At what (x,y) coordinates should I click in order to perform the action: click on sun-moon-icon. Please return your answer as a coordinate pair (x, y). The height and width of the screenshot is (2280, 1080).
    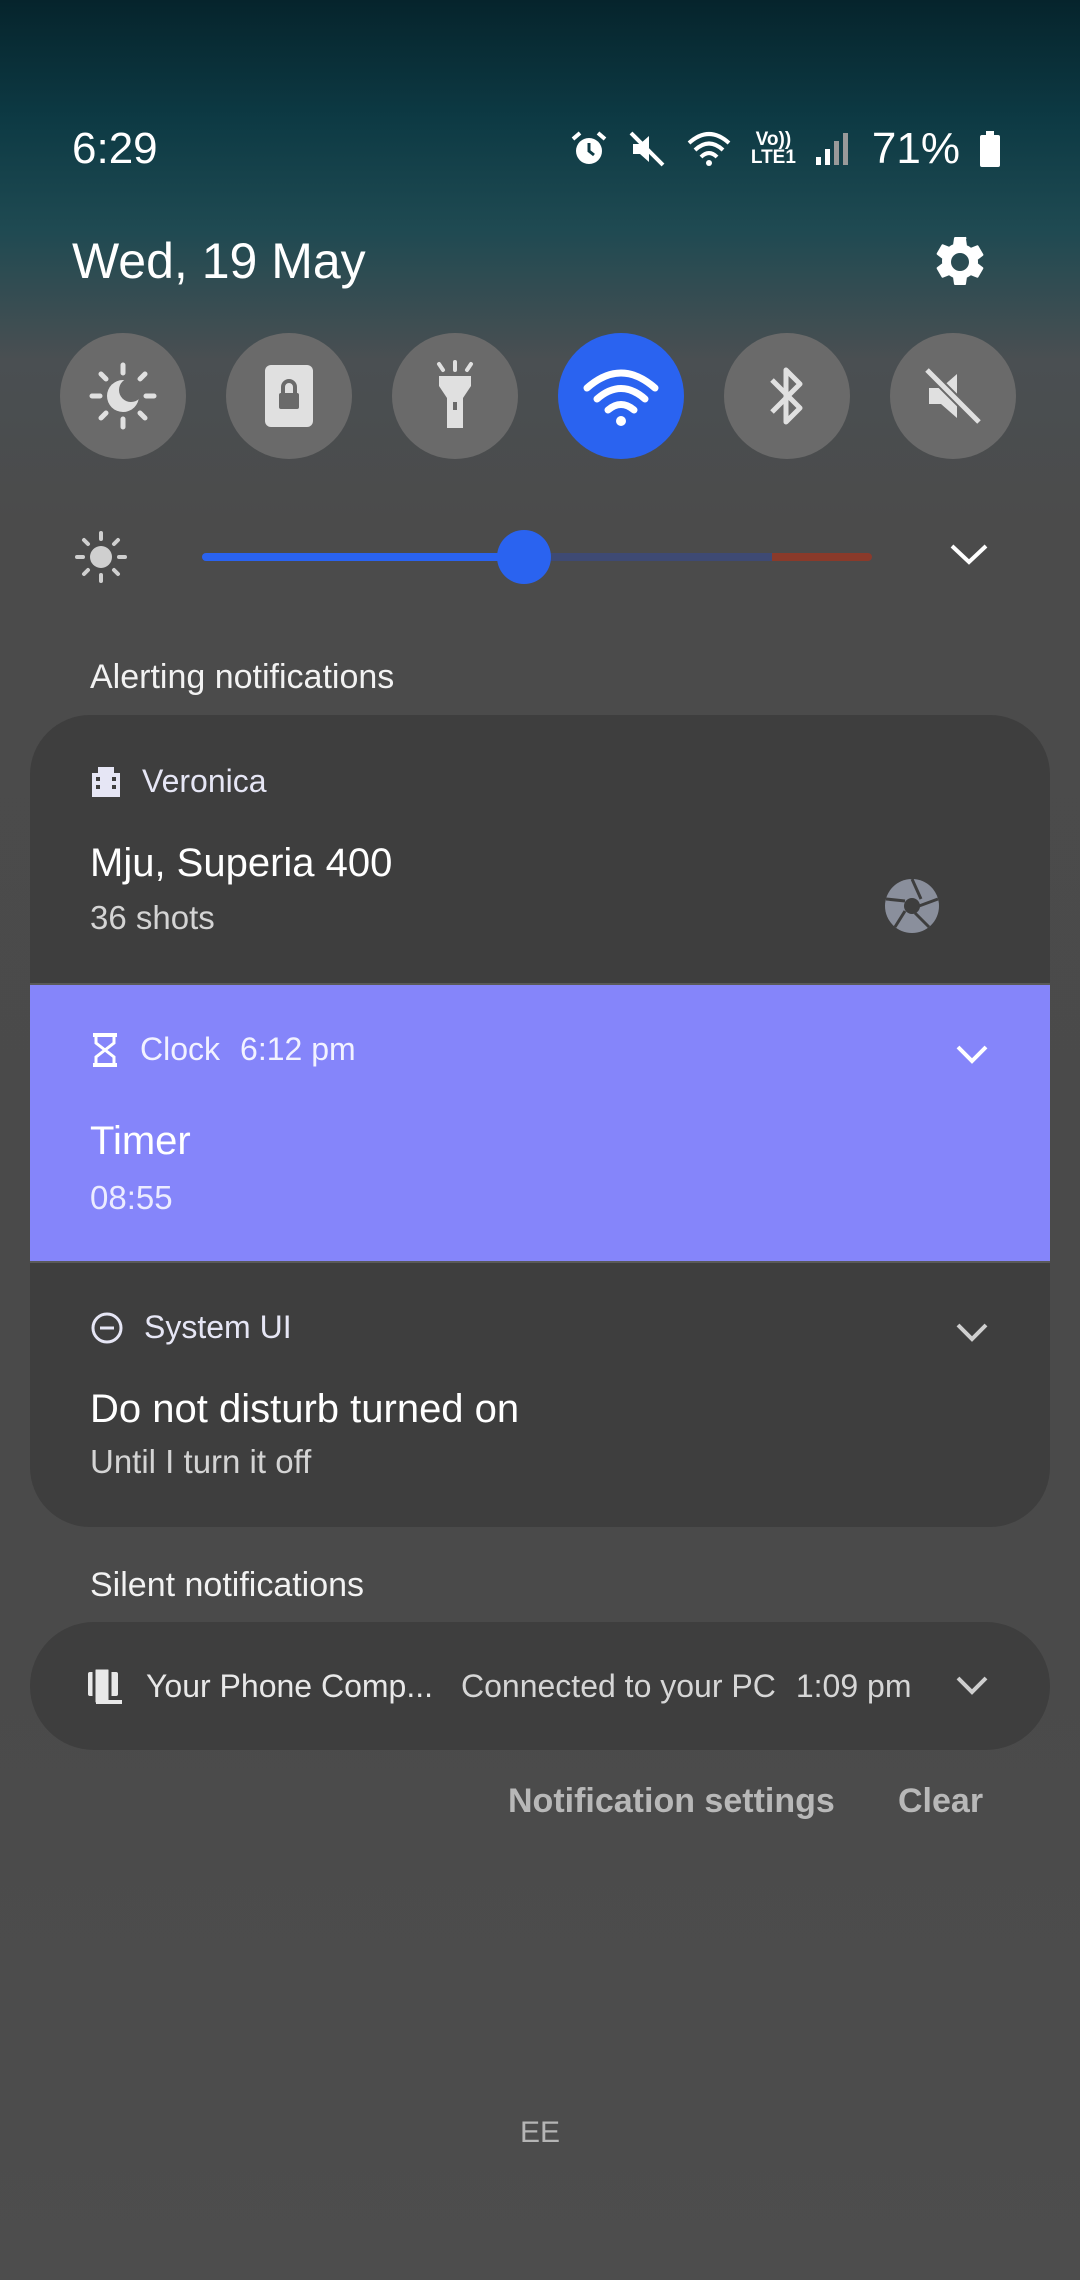
    Looking at the image, I should click on (123, 396).